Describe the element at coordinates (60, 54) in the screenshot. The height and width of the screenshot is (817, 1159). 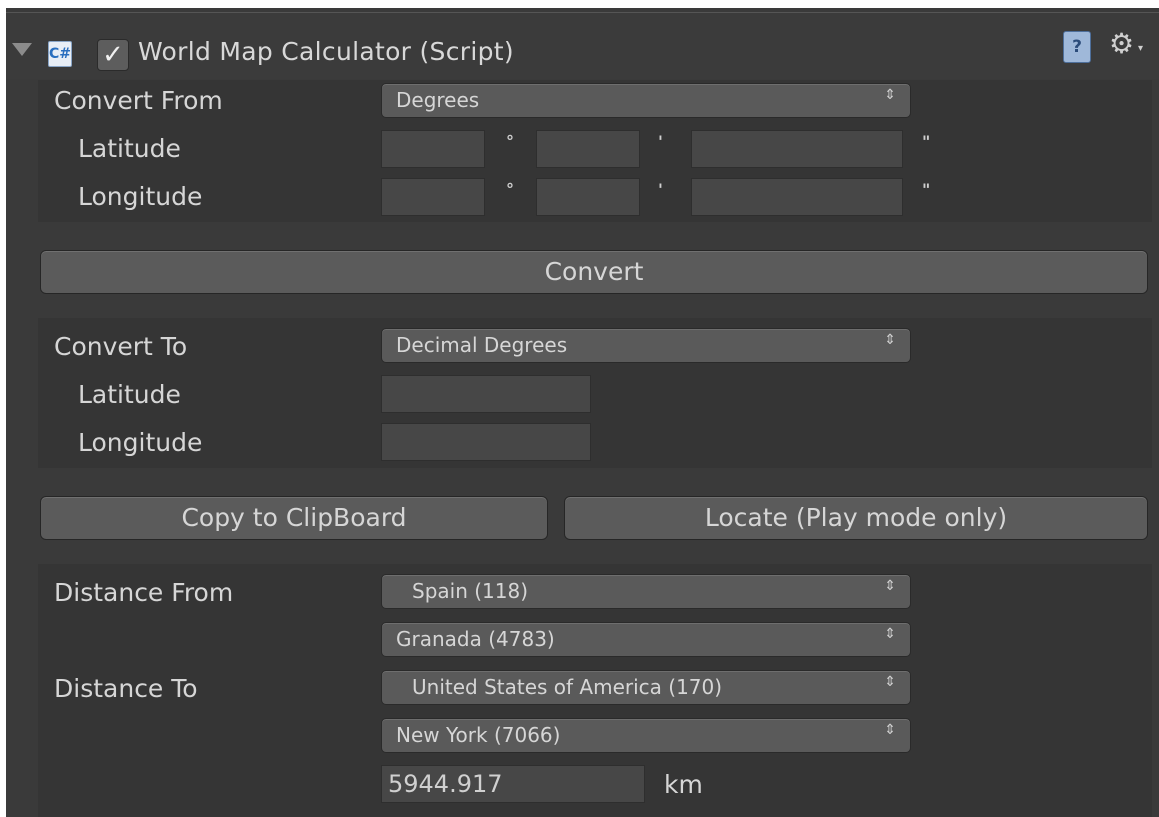
I see `csharp-script-icon: C#` at that location.